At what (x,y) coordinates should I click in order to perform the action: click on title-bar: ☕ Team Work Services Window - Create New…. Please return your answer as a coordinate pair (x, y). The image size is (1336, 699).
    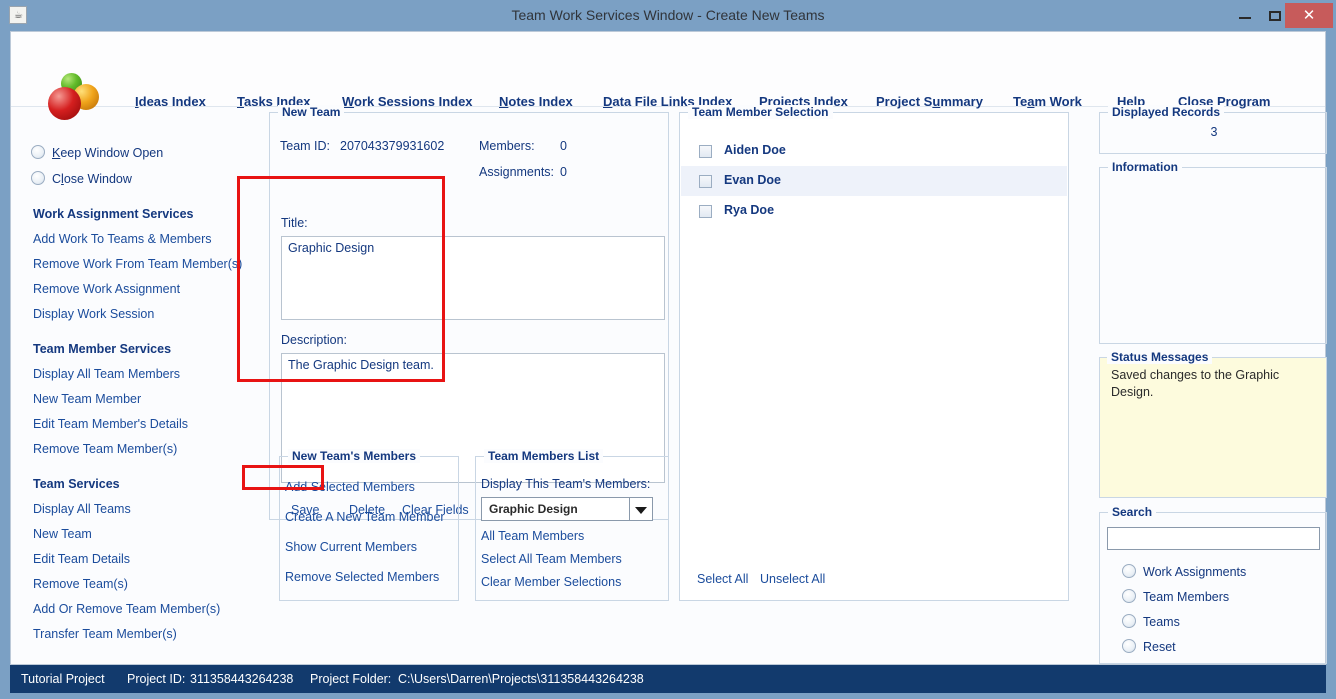
    Looking at the image, I should click on (668, 15).